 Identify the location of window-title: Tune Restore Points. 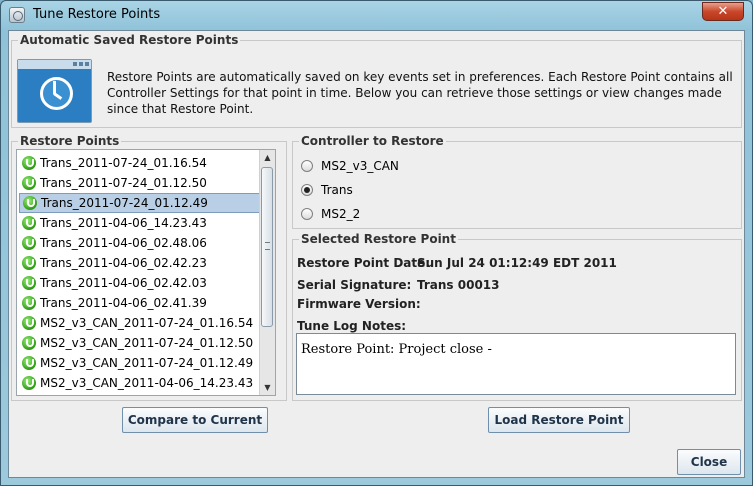
(97, 14).